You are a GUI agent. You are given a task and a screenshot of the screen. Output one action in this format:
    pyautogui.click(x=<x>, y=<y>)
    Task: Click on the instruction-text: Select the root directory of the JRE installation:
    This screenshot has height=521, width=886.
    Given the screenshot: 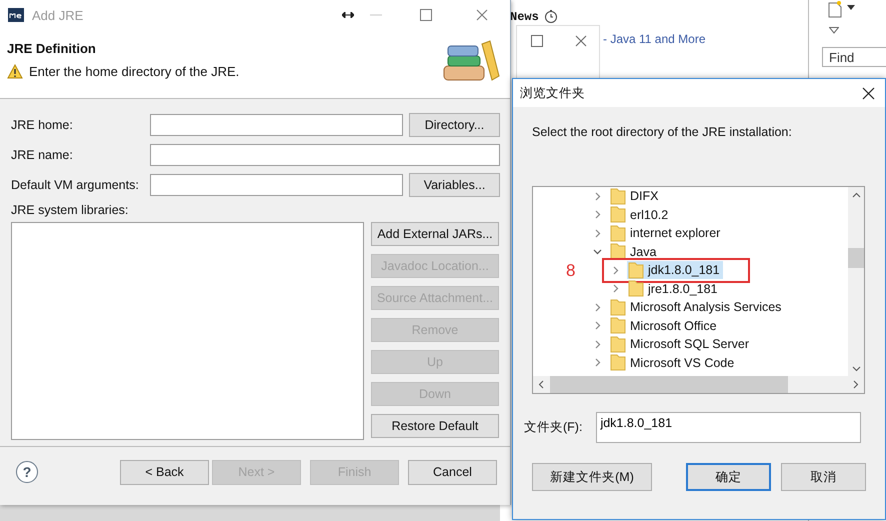 What is the action you would take?
    pyautogui.click(x=662, y=132)
    